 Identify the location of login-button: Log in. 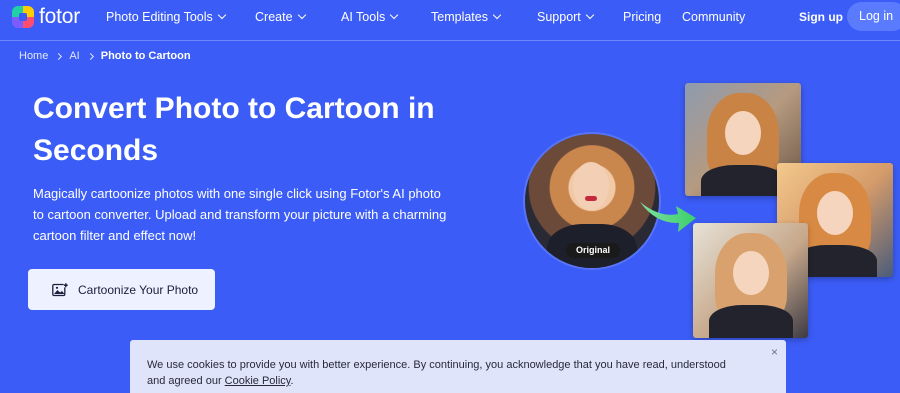
(873, 16).